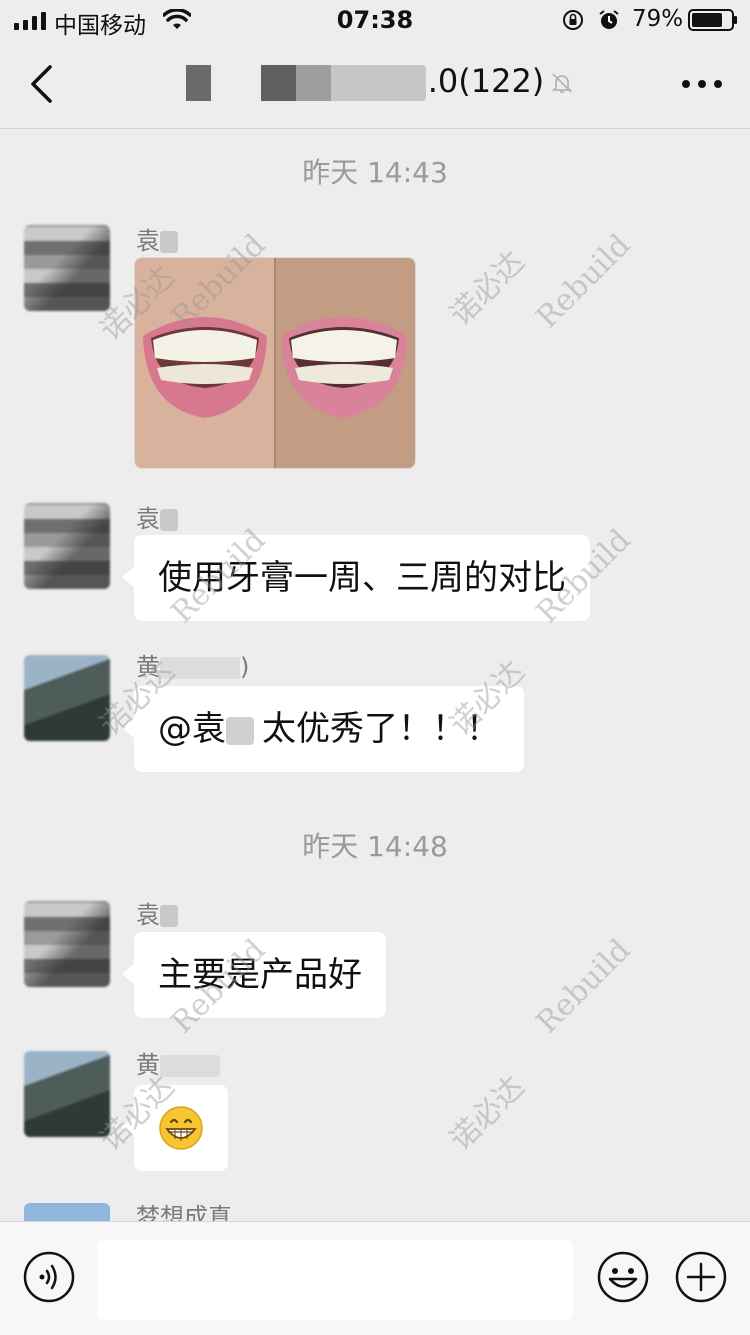  I want to click on more-dots-icon, so click(702, 84).